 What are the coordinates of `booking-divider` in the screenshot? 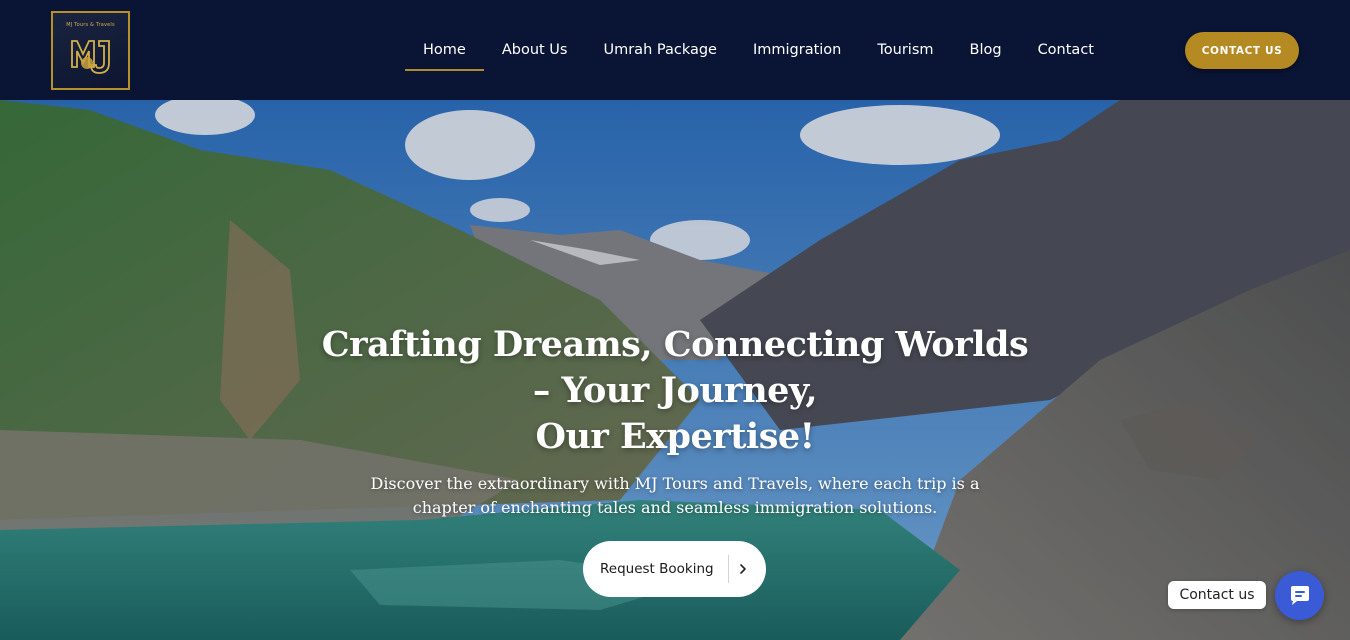 It's located at (728, 569).